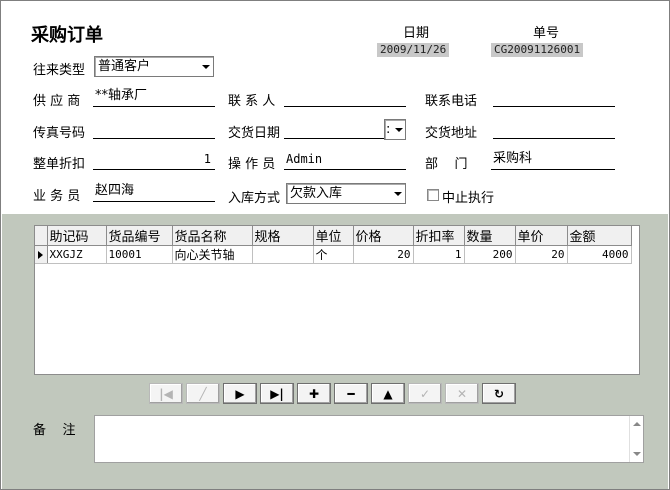  Describe the element at coordinates (468, 198) in the screenshot. I see `suspend-label: 中止执行` at that location.